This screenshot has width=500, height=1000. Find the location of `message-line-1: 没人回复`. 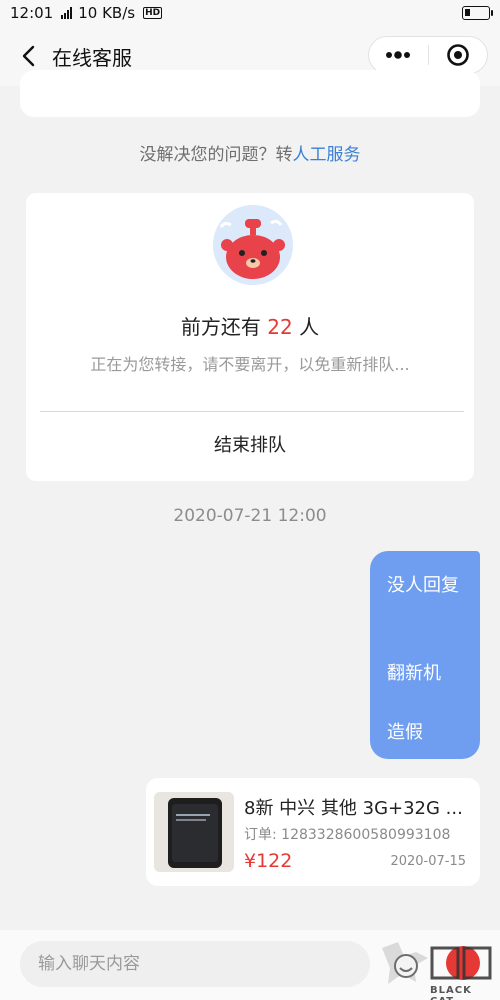

message-line-1: 没人回复 is located at coordinates (423, 585).